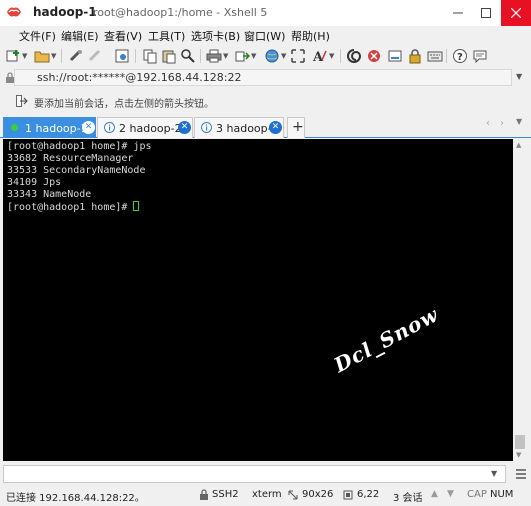 The width and height of the screenshot is (531, 506). I want to click on compose-button, so click(395, 56).